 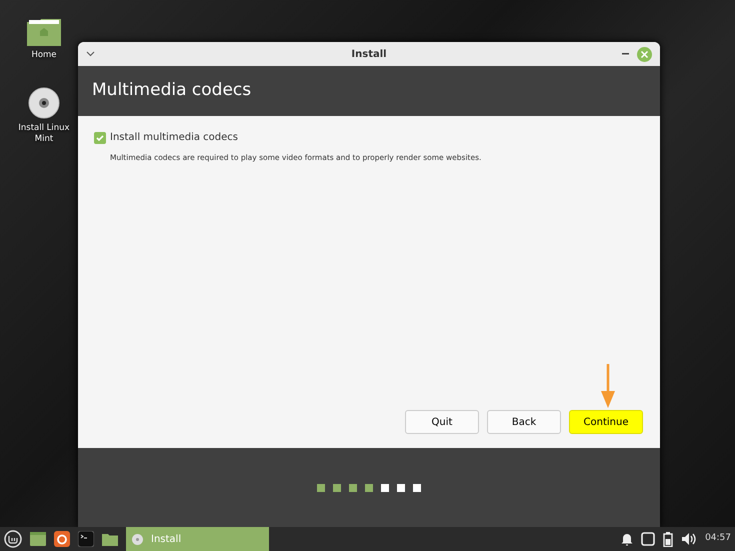 What do you see at coordinates (442, 422) in the screenshot?
I see `wizard-button: Quit` at bounding box center [442, 422].